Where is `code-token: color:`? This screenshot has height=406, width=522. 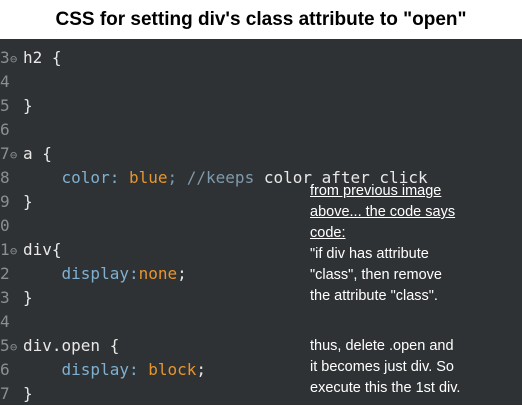
code-token: color: is located at coordinates (76, 177).